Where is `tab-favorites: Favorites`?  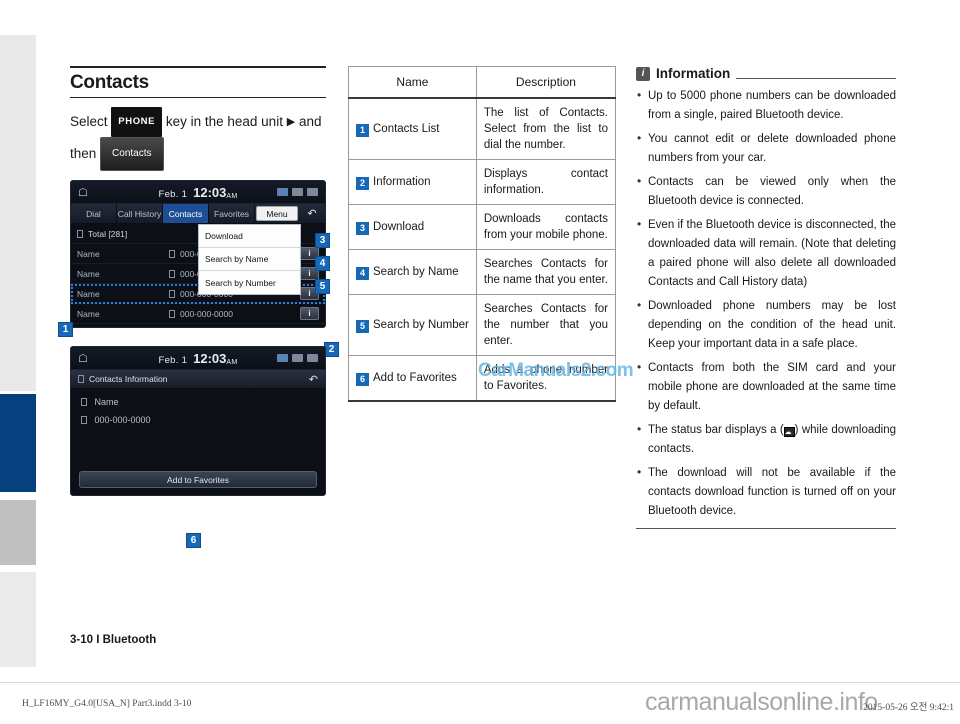 tab-favorites: Favorites is located at coordinates (232, 213).